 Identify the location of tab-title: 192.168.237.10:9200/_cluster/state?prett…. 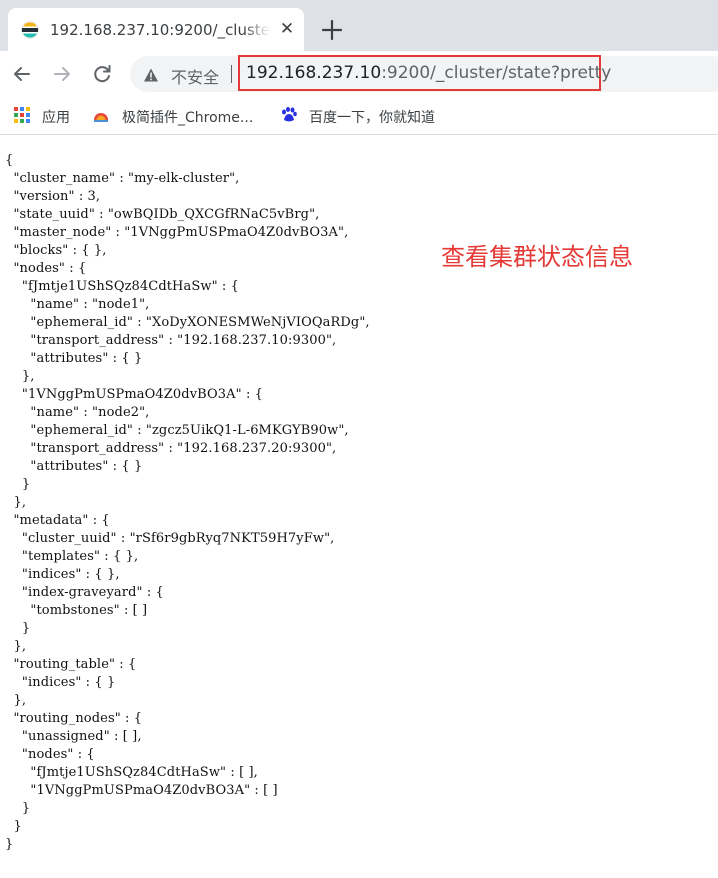
(160, 30).